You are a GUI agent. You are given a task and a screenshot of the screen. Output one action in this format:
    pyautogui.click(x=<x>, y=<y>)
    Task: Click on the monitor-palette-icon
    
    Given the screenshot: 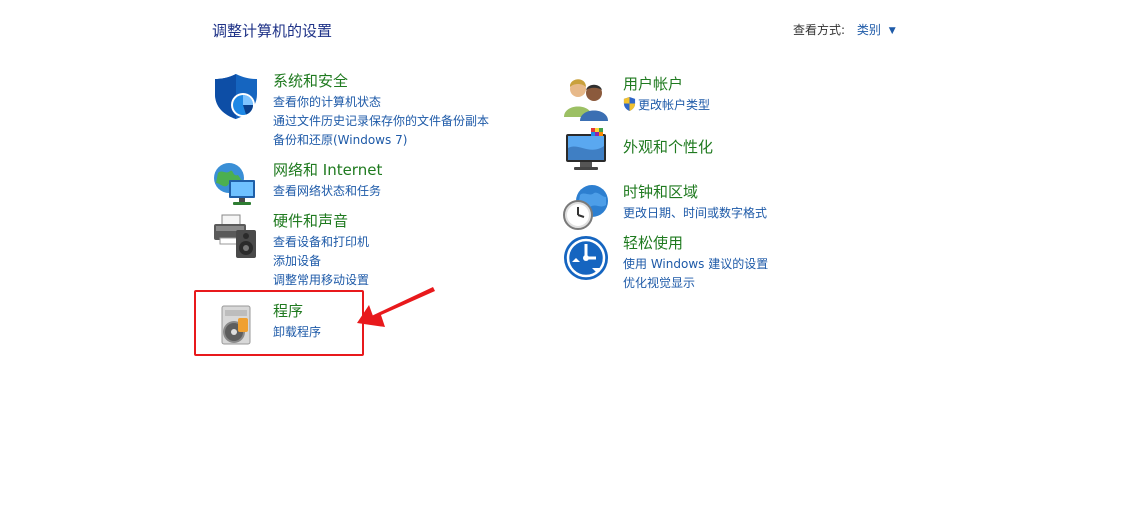 What is the action you would take?
    pyautogui.click(x=586, y=152)
    